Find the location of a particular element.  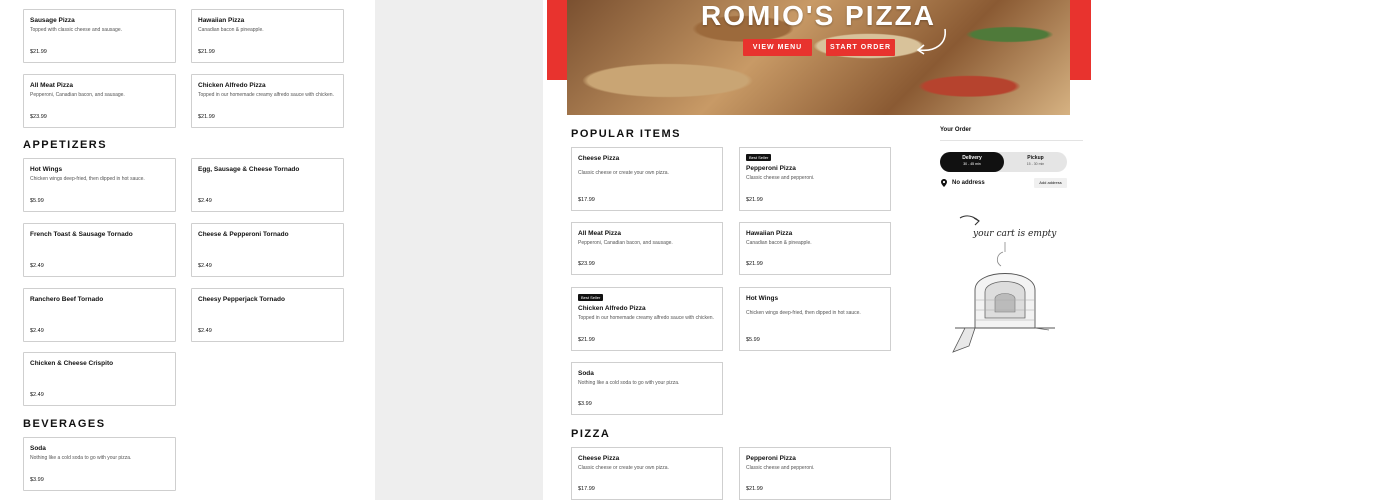

menu-card-french-toast-tornado: French Toast & Sausage Tornado $2.49 is located at coordinates (99, 250).